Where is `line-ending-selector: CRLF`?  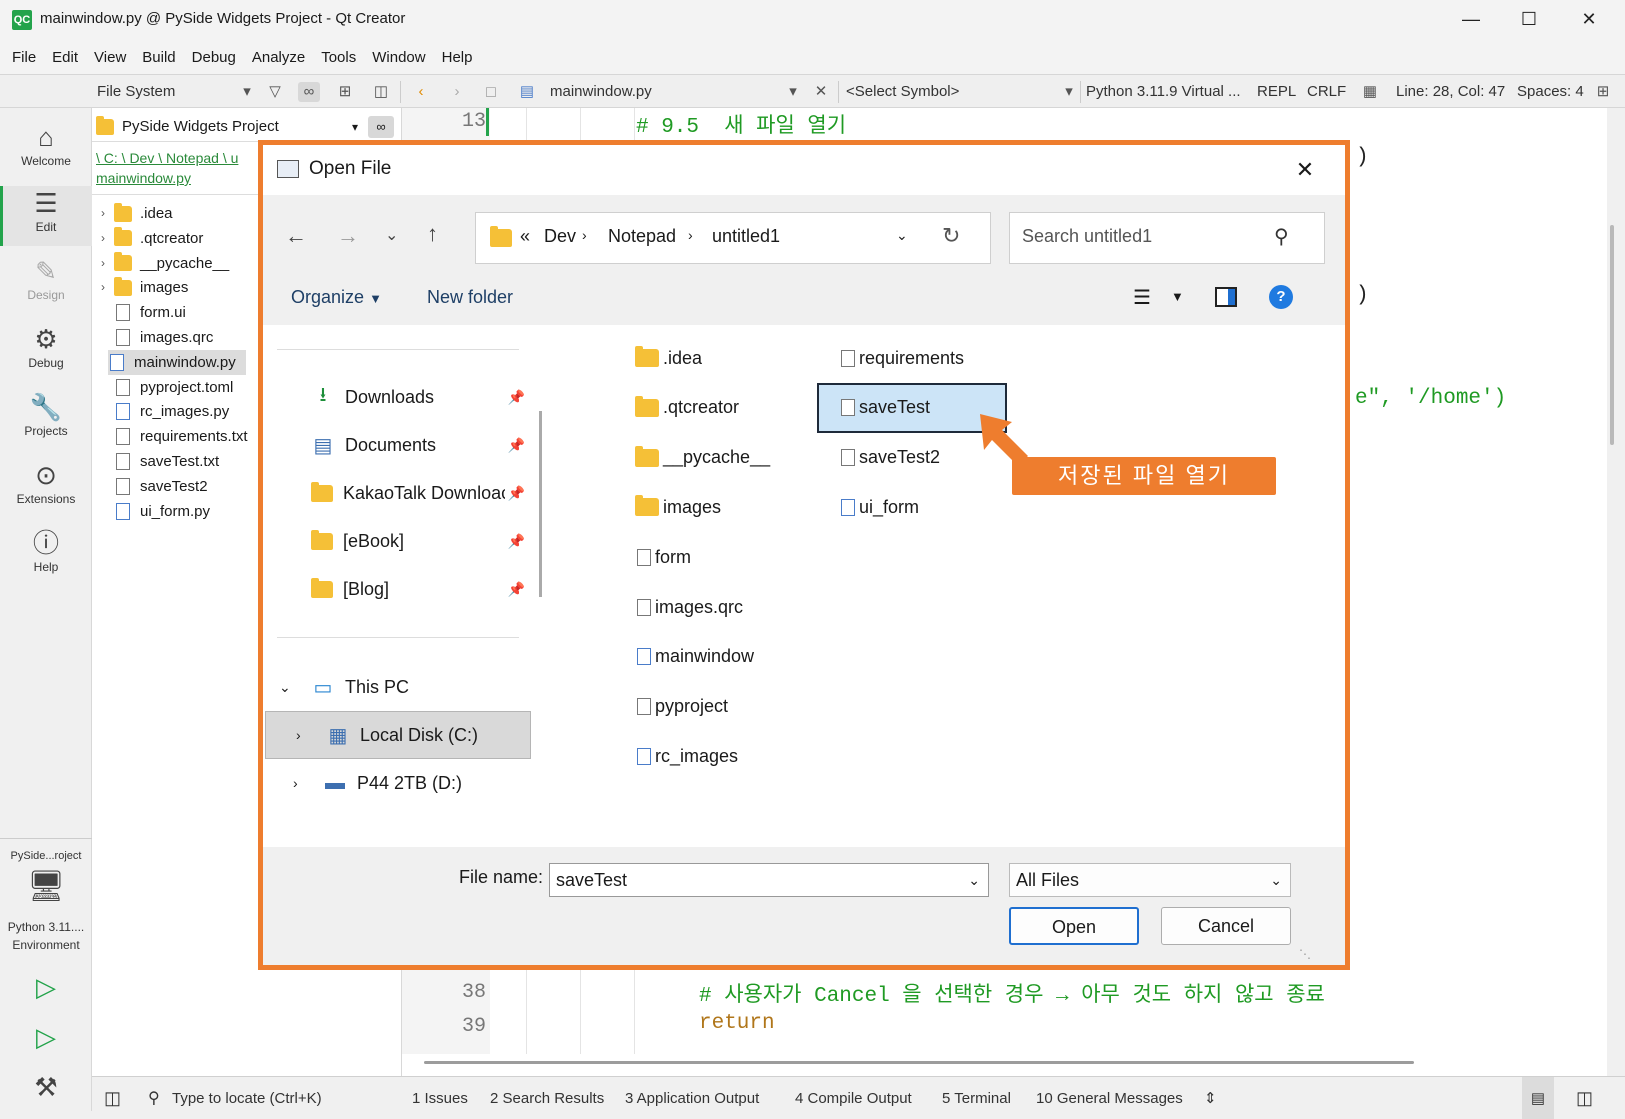 line-ending-selector: CRLF is located at coordinates (1326, 92).